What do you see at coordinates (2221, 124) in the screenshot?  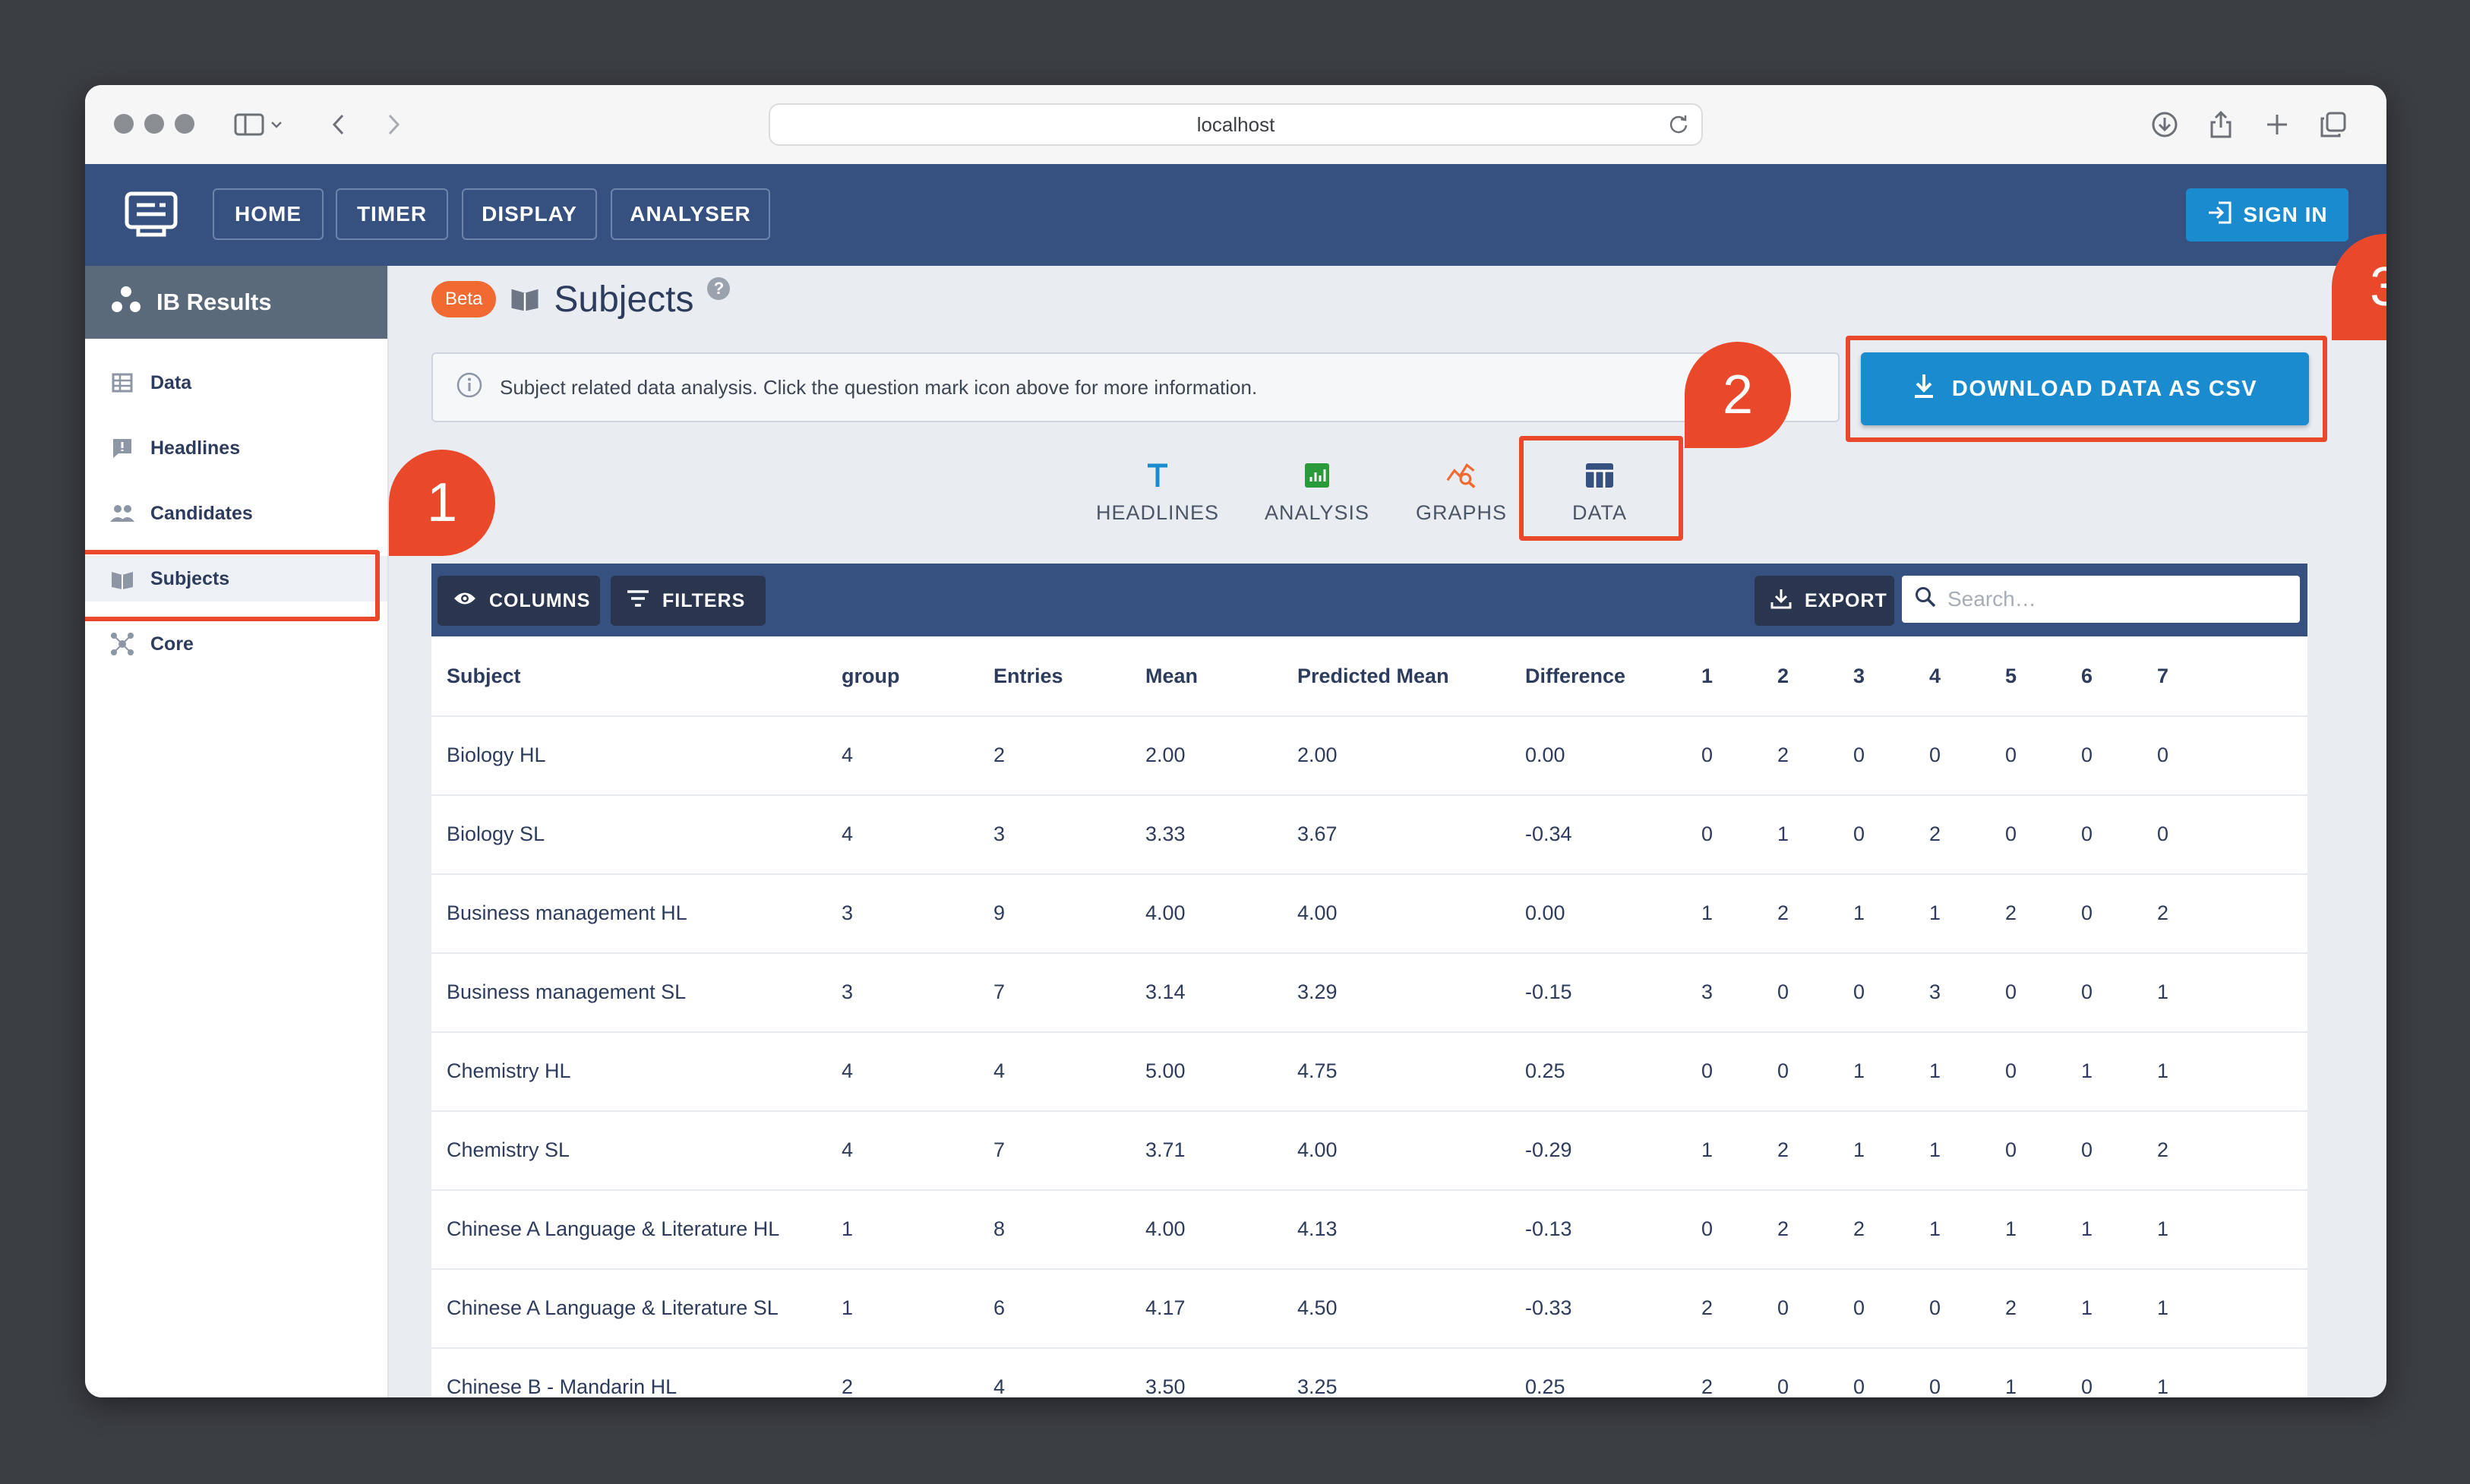 I see `share-icon` at bounding box center [2221, 124].